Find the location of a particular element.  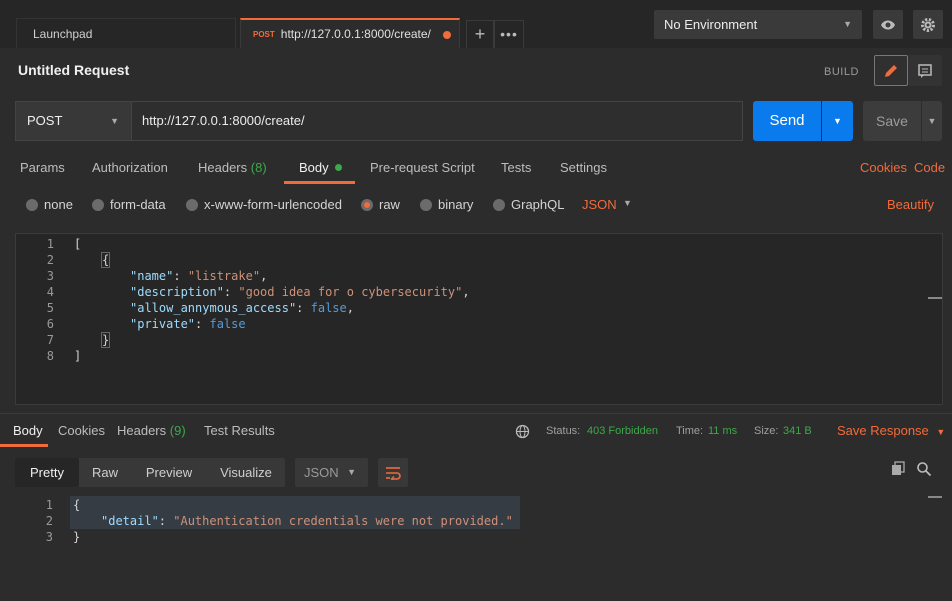

line-number: 1 is located at coordinates (50, 244).